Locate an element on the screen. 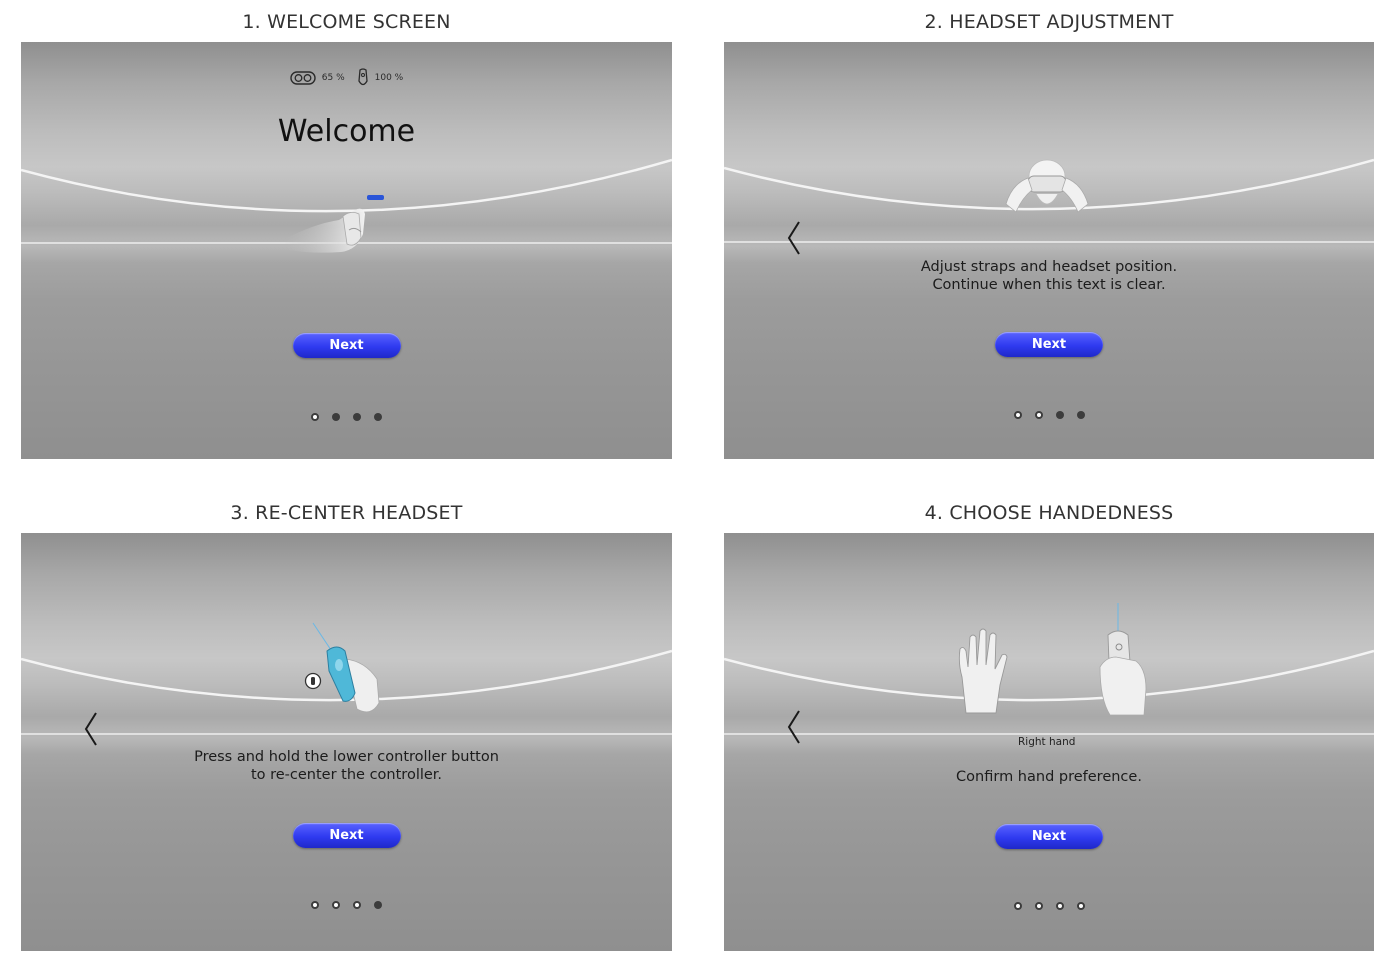  recenter-controller-illustration is located at coordinates (342, 667).